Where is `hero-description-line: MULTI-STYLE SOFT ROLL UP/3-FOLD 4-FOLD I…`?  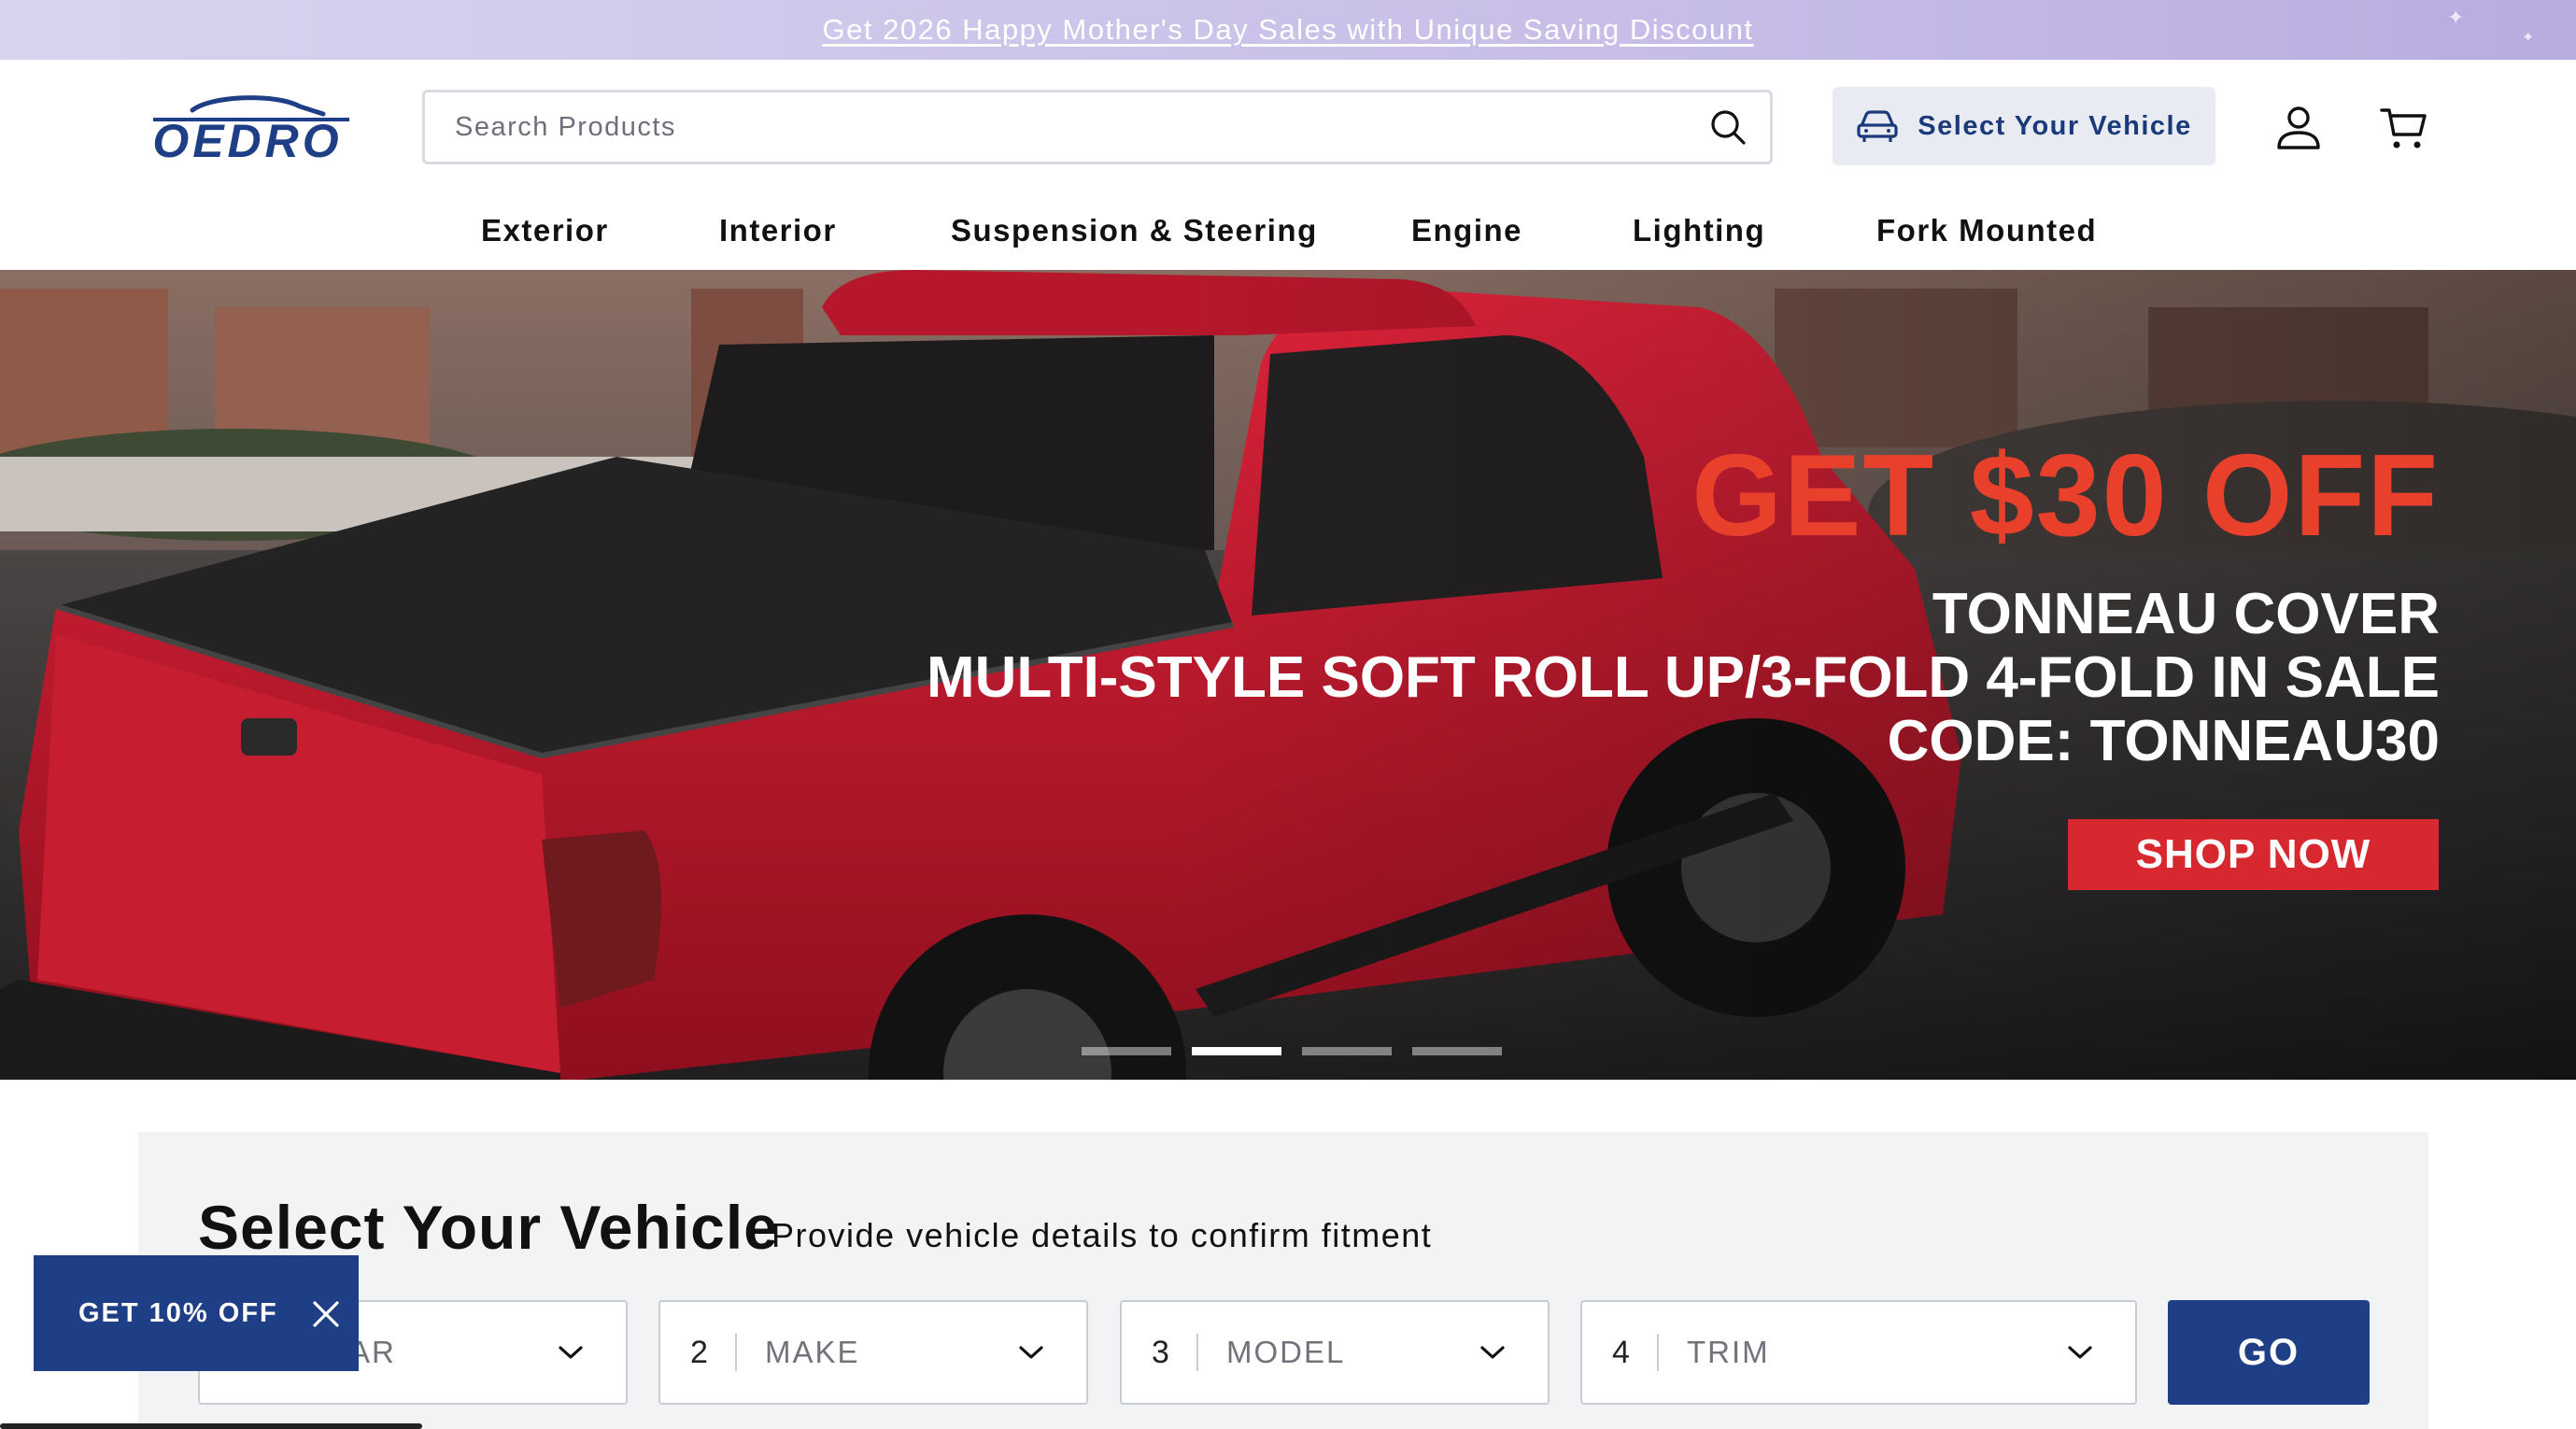
hero-description-line: MULTI-STYLE SOFT ROLL UP/3-FOLD 4-FOLD I… is located at coordinates (1683, 678).